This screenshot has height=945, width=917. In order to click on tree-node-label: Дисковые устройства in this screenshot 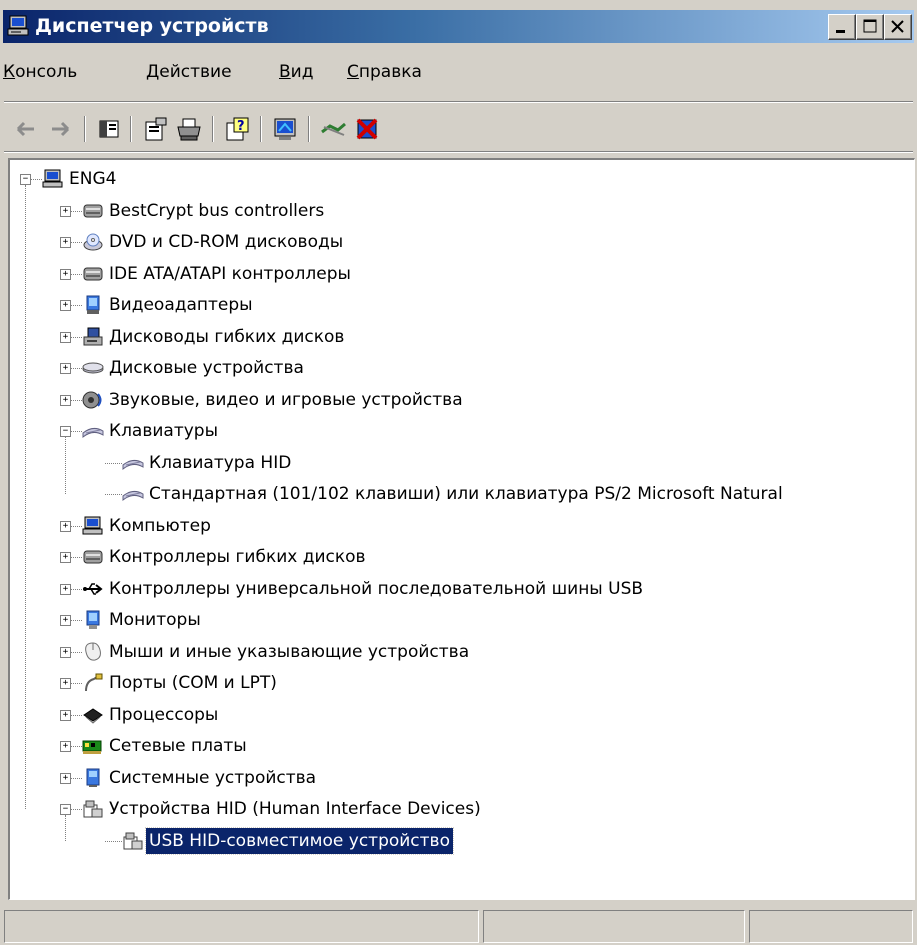, I will do `click(206, 368)`.